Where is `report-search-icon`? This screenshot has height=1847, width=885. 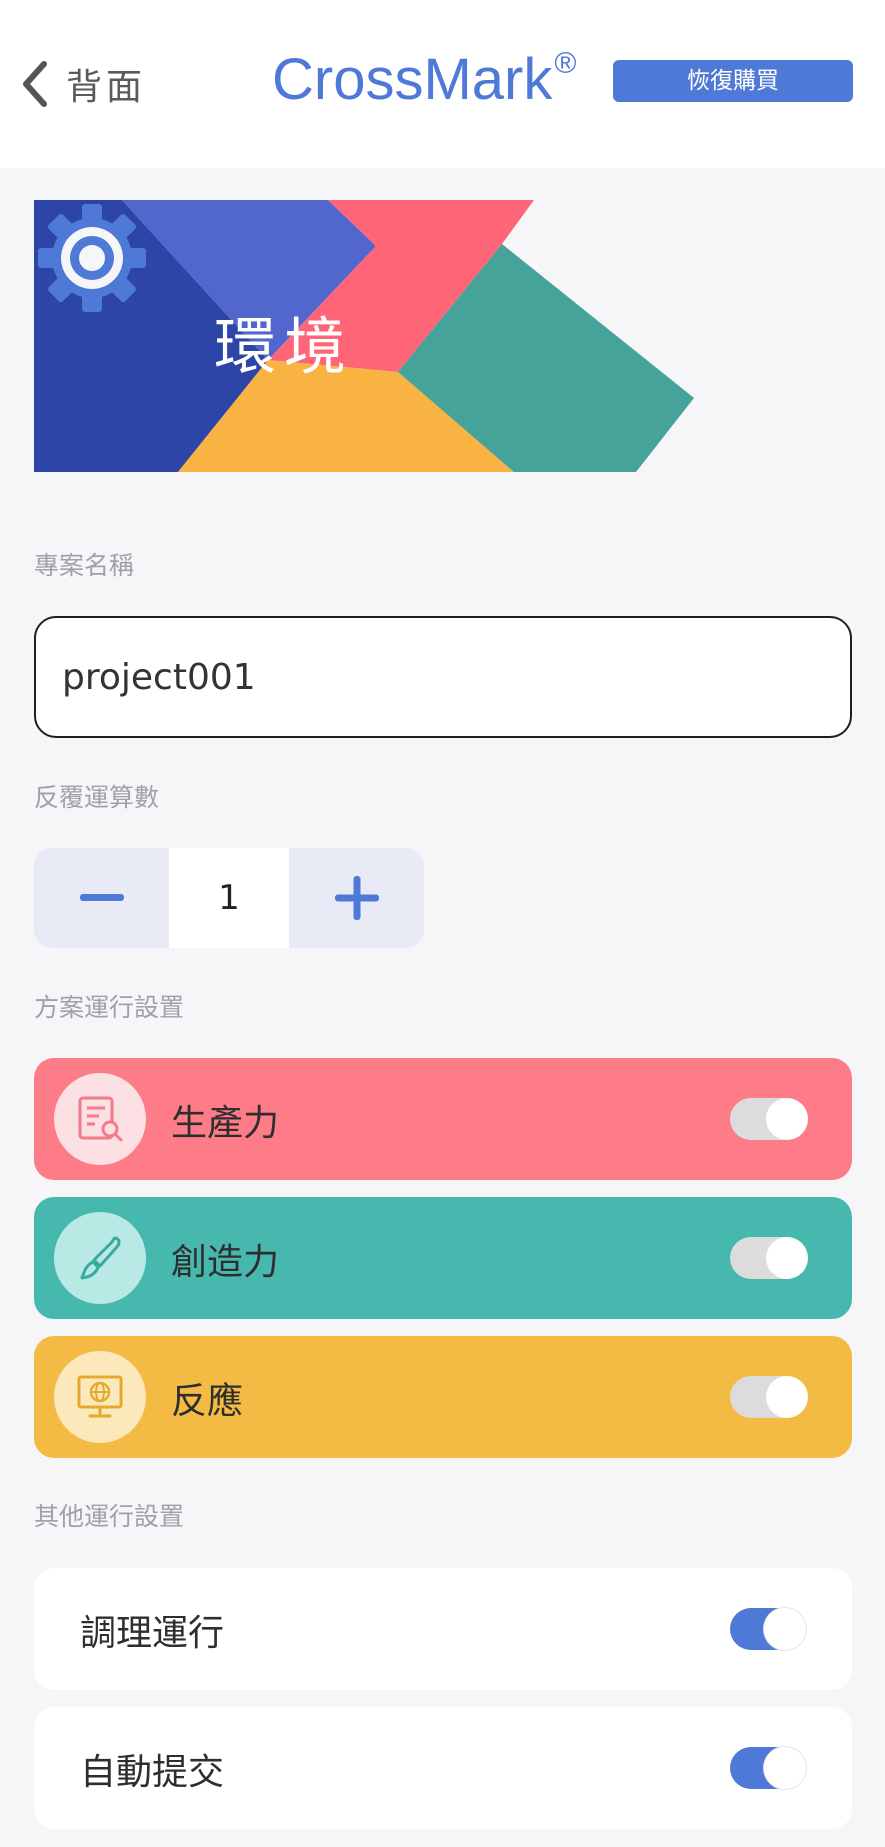 report-search-icon is located at coordinates (100, 1119).